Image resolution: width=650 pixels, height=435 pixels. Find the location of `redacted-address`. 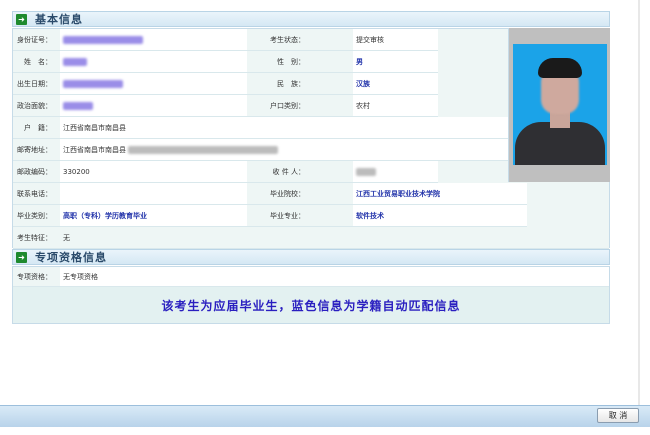

redacted-address is located at coordinates (203, 149).